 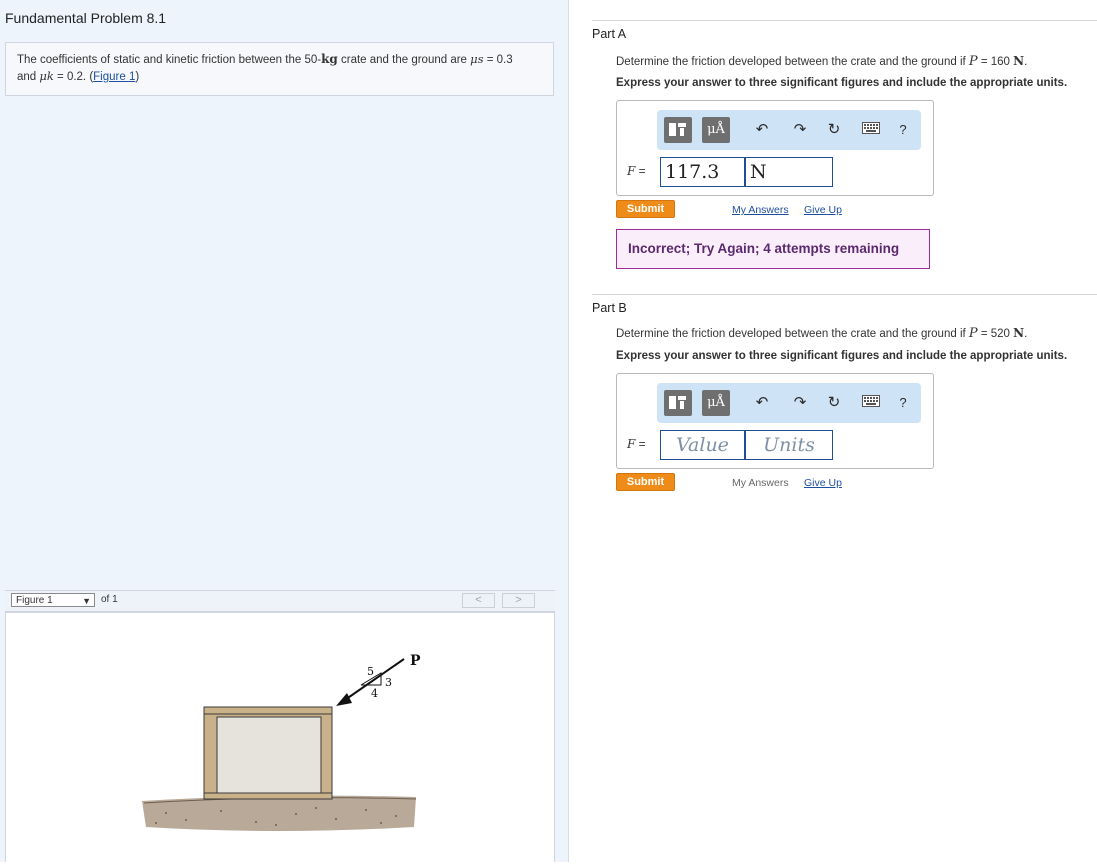 I want to click on figure-link: Figure 1, so click(x=114, y=77).